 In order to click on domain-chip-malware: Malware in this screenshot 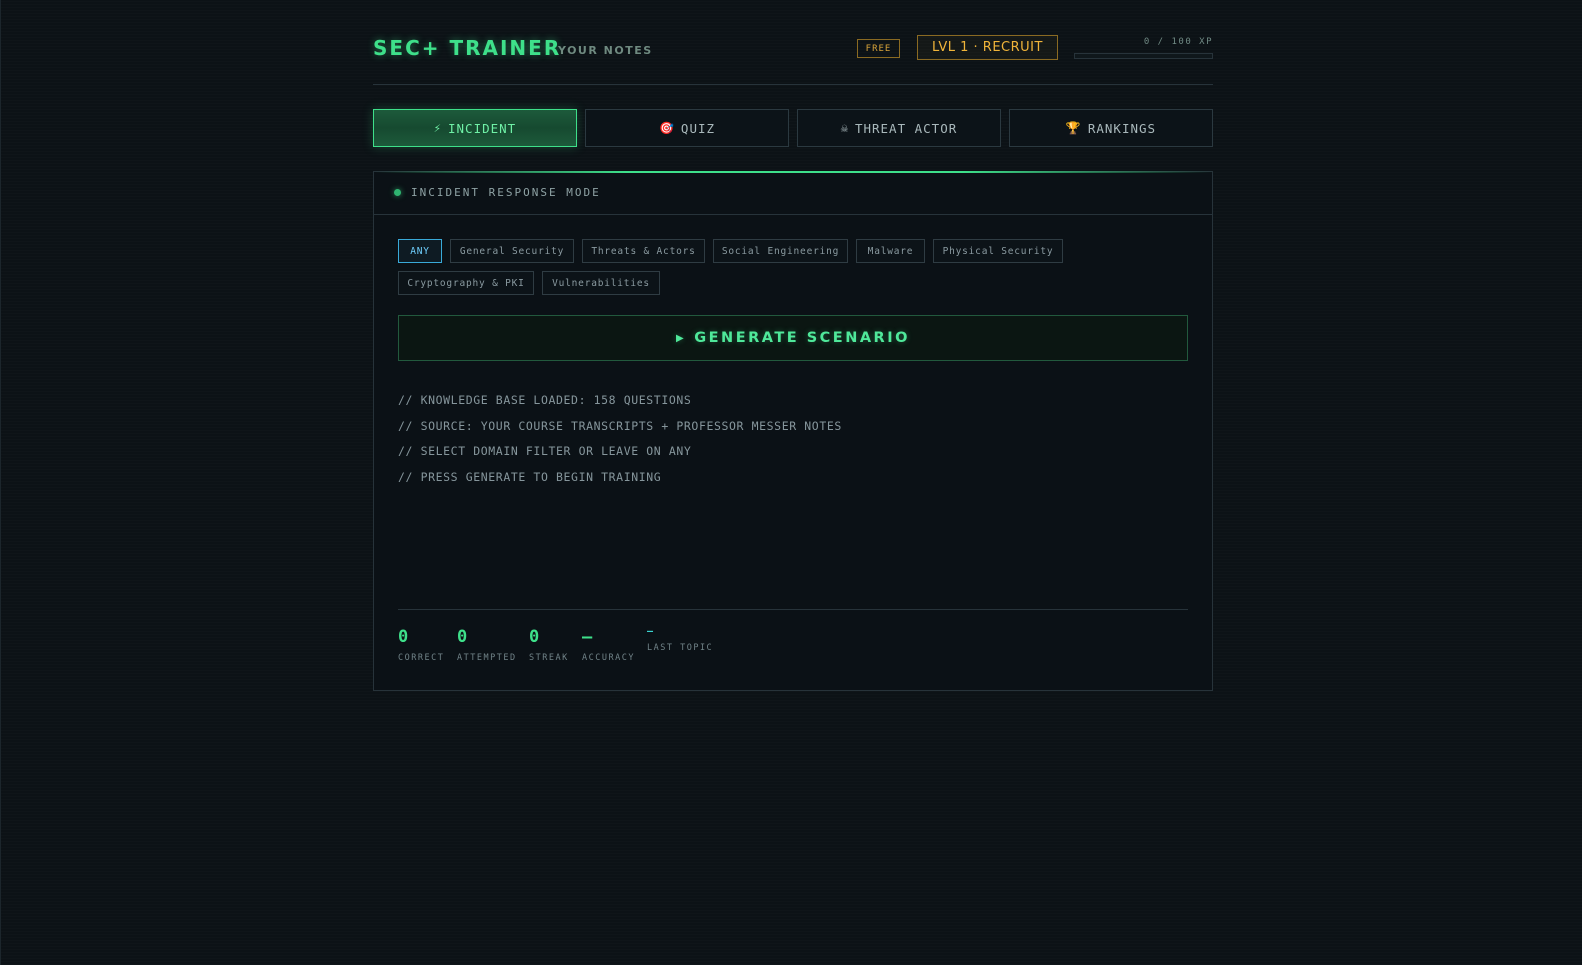, I will do `click(890, 251)`.